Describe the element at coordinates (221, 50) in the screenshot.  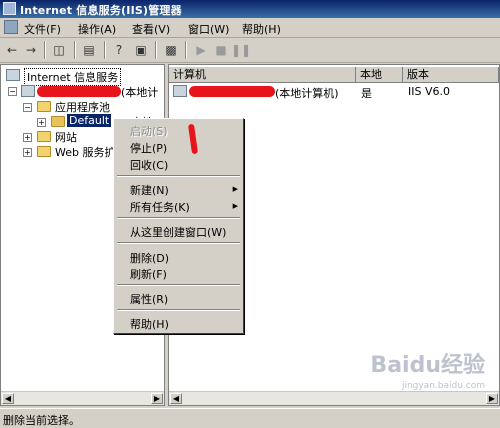
I see `stop-icon: ■` at that location.